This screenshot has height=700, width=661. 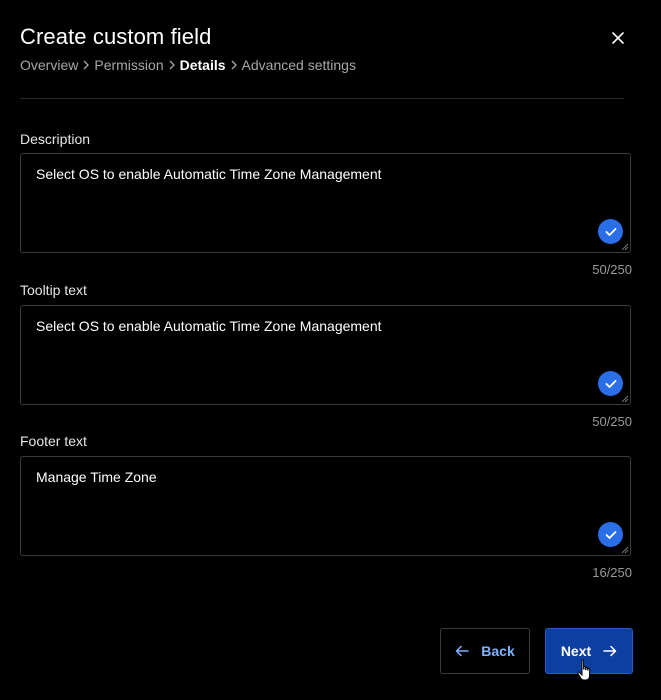 I want to click on description-label: Description, so click(x=55, y=139).